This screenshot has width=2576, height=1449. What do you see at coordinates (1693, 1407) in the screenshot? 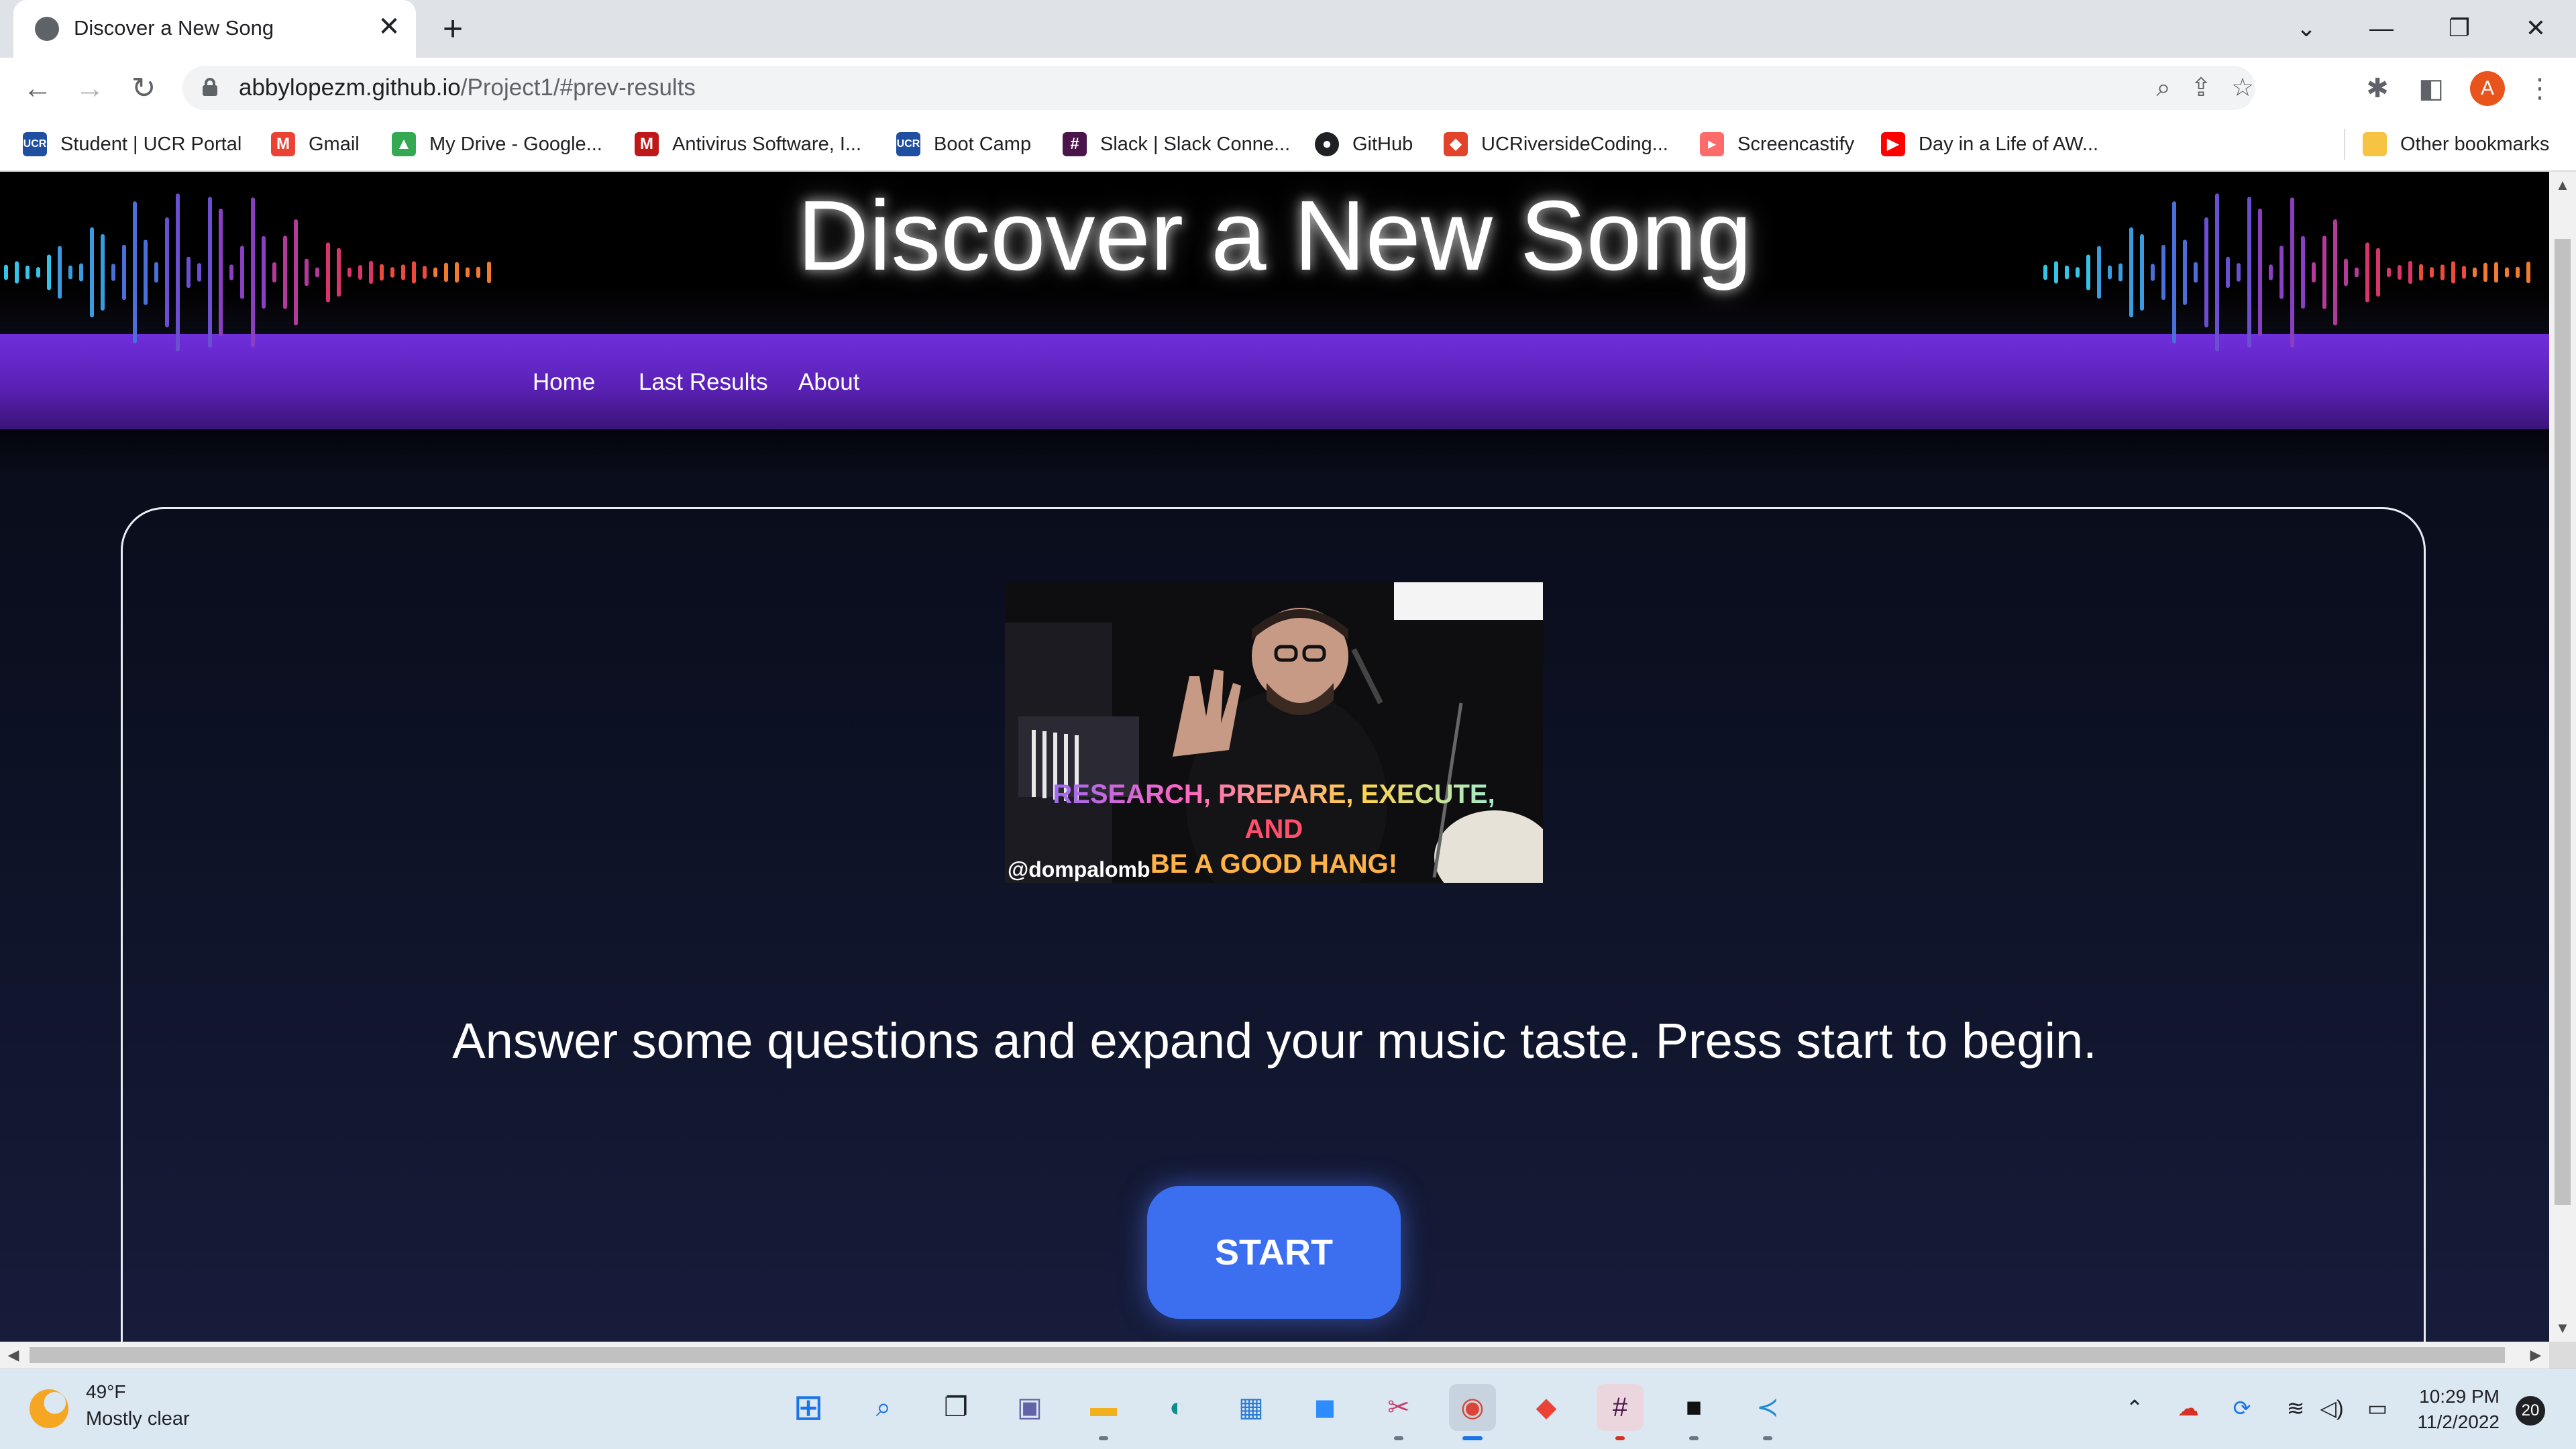
I see `terminal-icon: ■` at bounding box center [1693, 1407].